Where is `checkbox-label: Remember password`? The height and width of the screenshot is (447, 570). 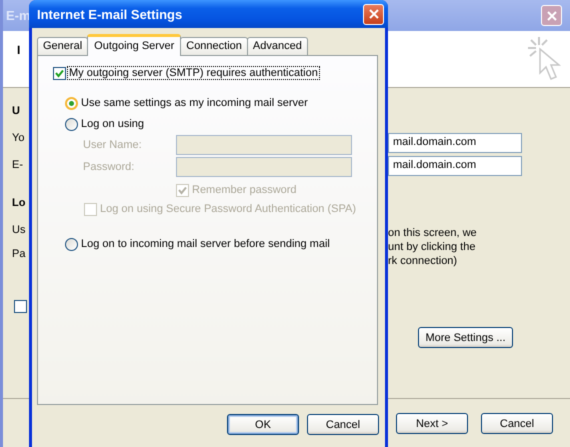
checkbox-label: Remember password is located at coordinates (244, 190).